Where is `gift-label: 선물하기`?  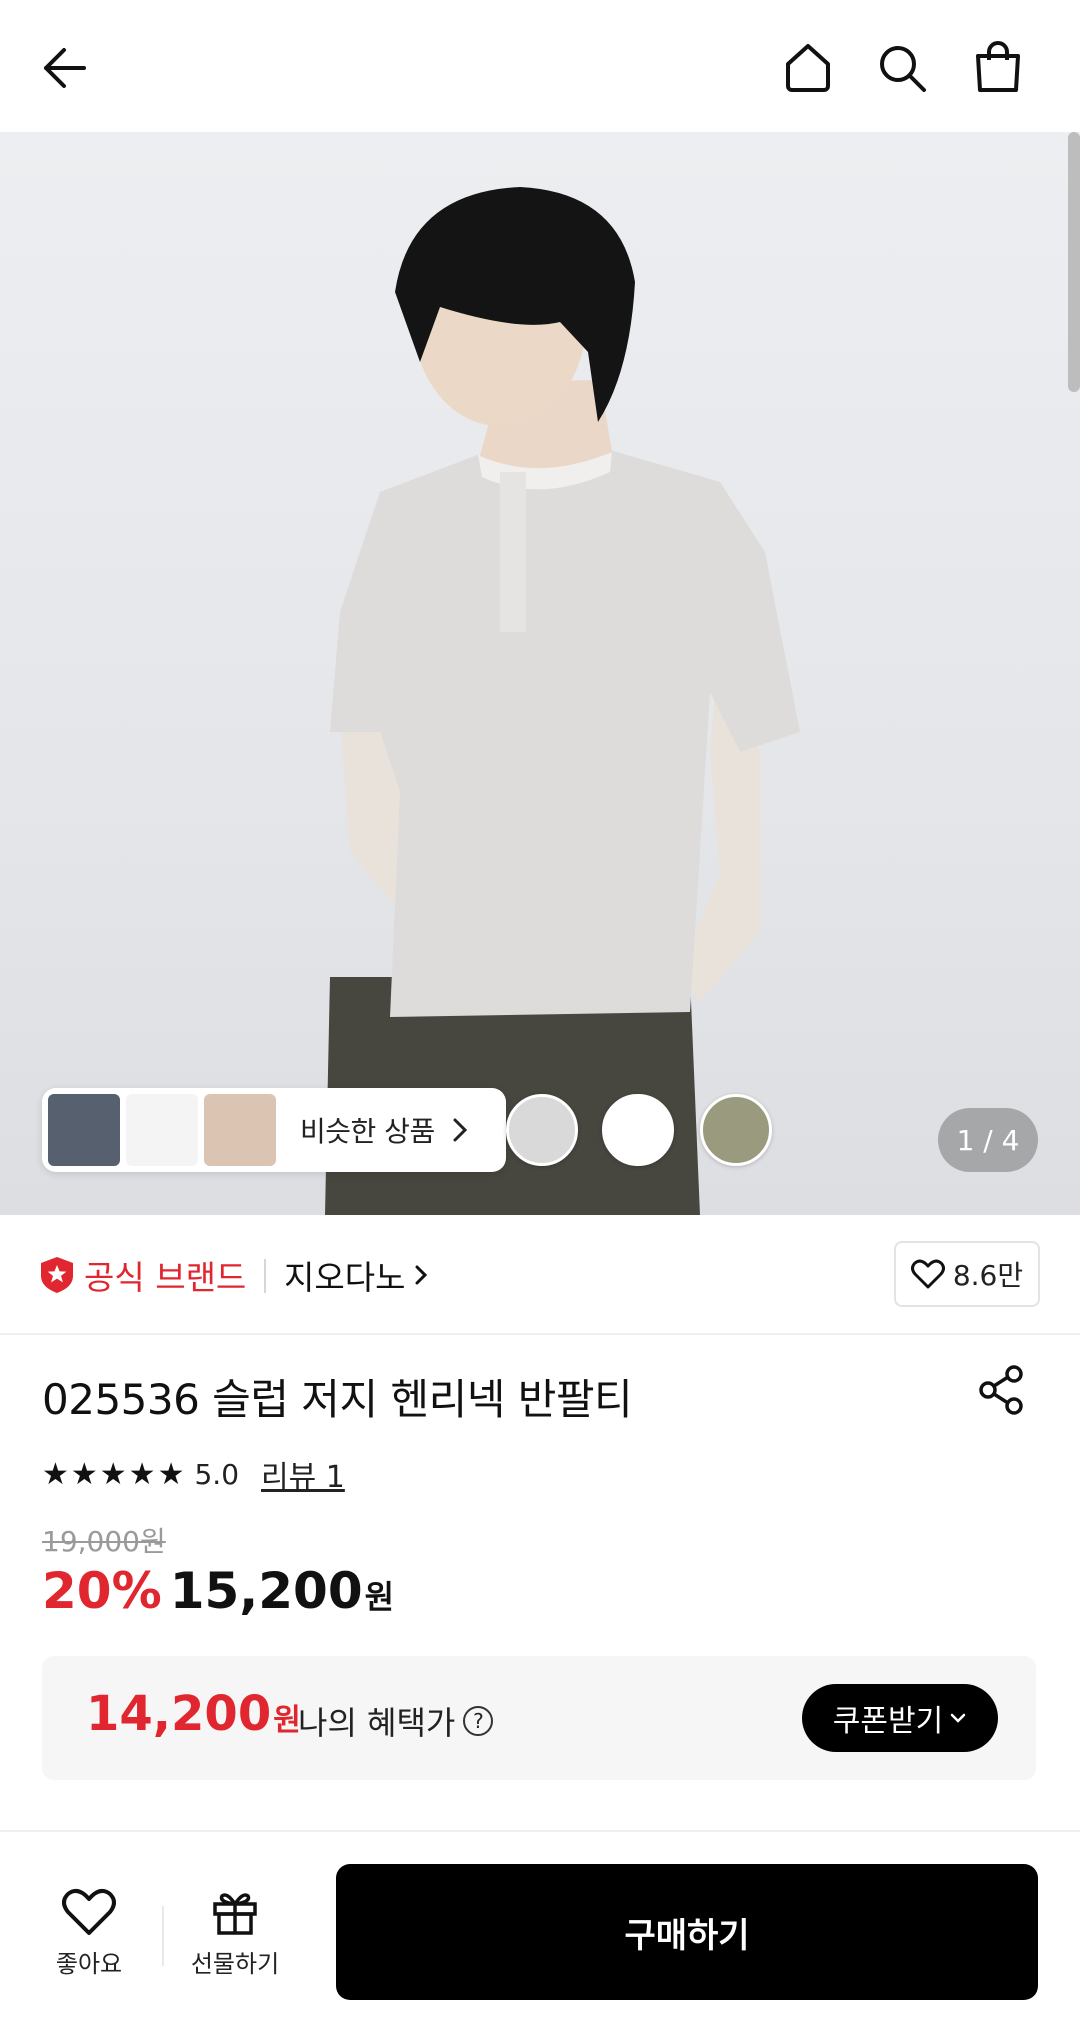
gift-label: 선물하기 is located at coordinates (235, 1964).